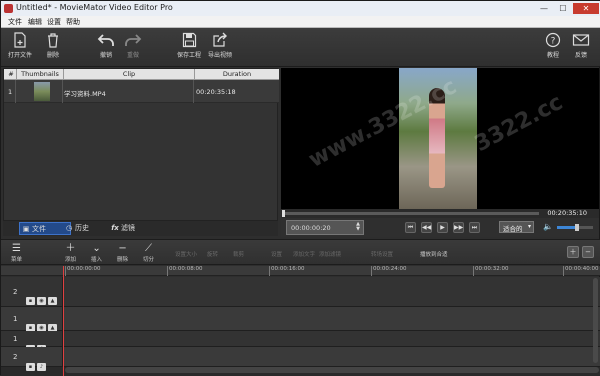  What do you see at coordinates (70, 248) in the screenshot?
I see `plus-icon: ＋` at bounding box center [70, 248].